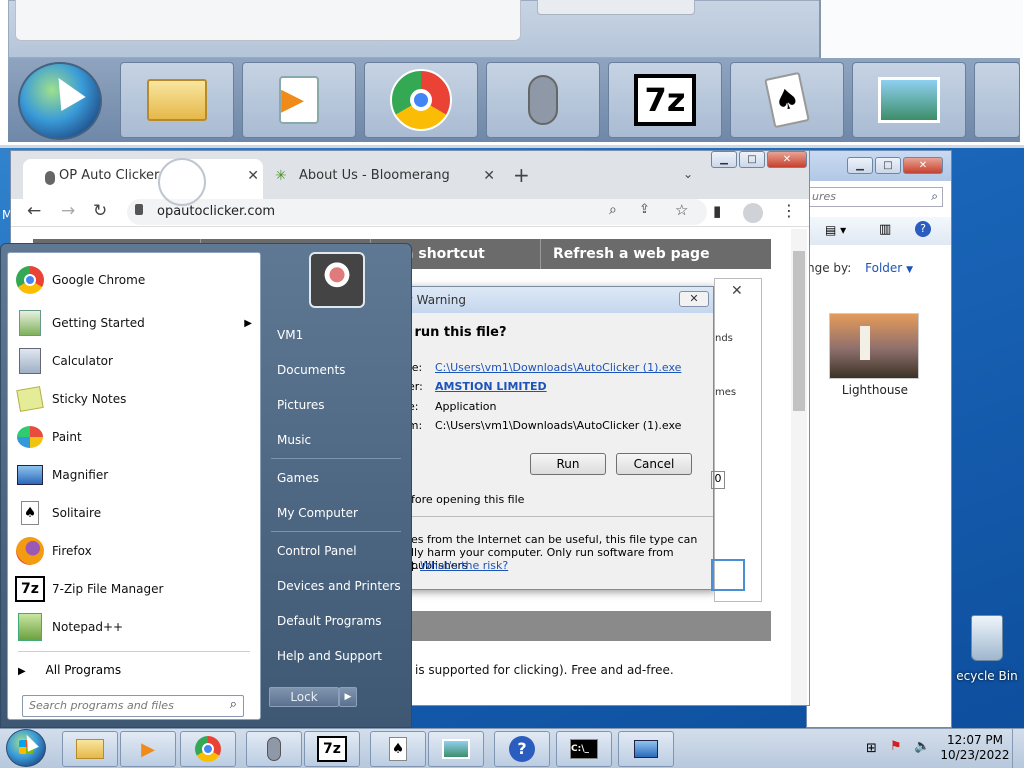 The image size is (1024, 768). What do you see at coordinates (339, 656) in the screenshot?
I see `start-link-help: Help and Support` at bounding box center [339, 656].